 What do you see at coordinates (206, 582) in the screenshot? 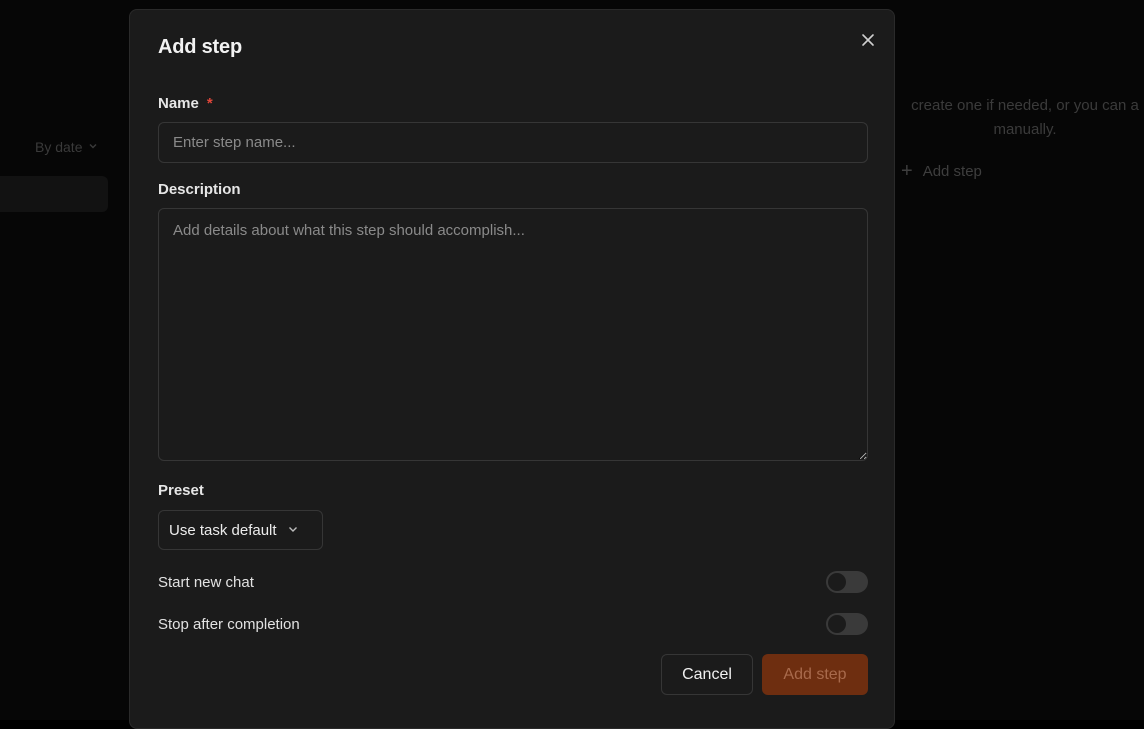
I see `start-new-chat-label: Start new chat` at bounding box center [206, 582].